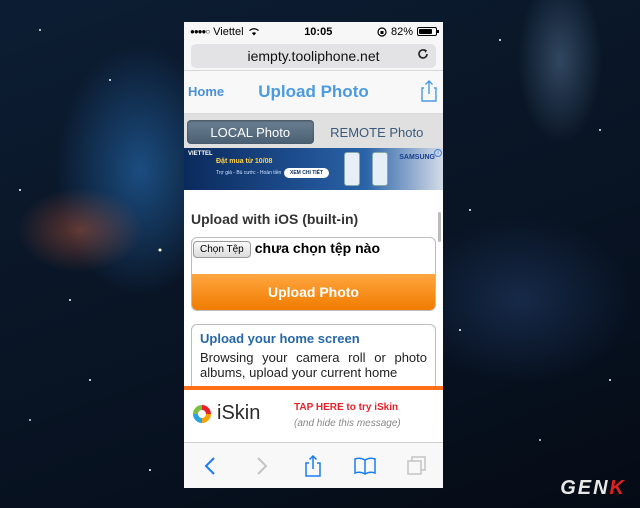 Image resolution: width=640 pixels, height=508 pixels. Describe the element at coordinates (318, 31) in the screenshot. I see `clock: 10:05` at that location.